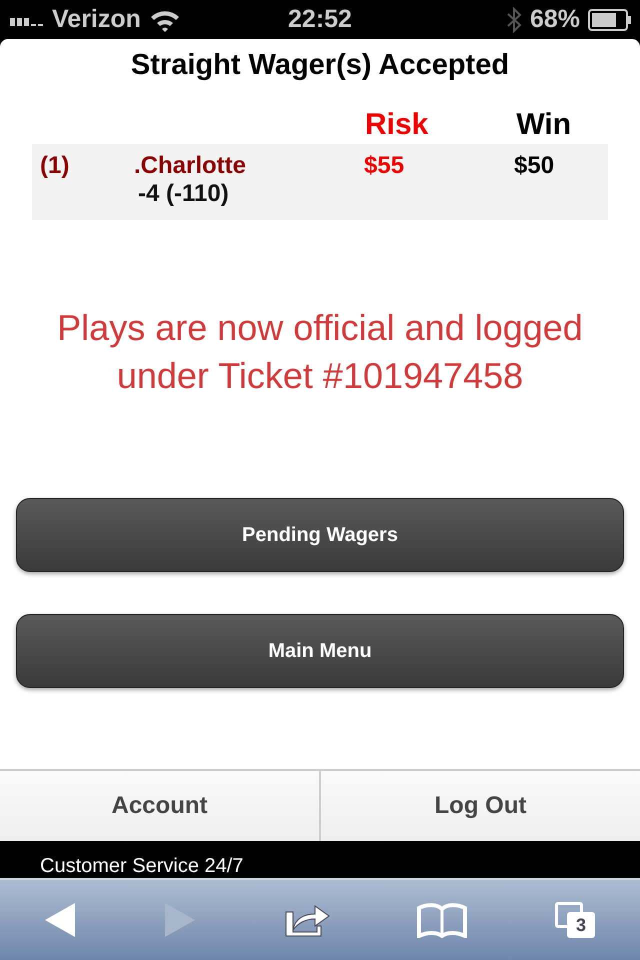  I want to click on wager-line: -4 (-110), so click(183, 194).